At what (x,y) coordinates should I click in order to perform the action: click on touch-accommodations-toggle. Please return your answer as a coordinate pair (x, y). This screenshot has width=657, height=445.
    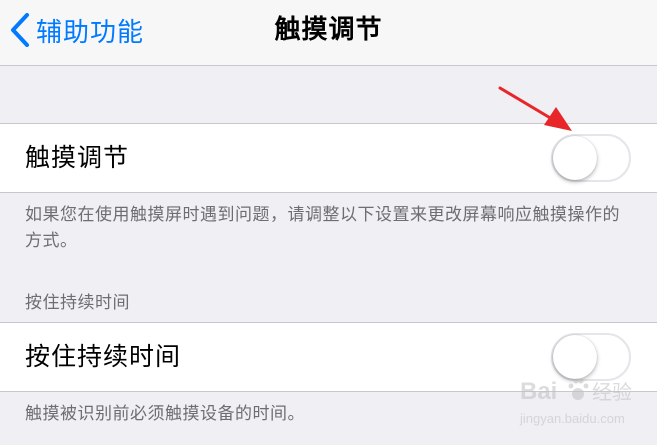
    Looking at the image, I should click on (591, 158).